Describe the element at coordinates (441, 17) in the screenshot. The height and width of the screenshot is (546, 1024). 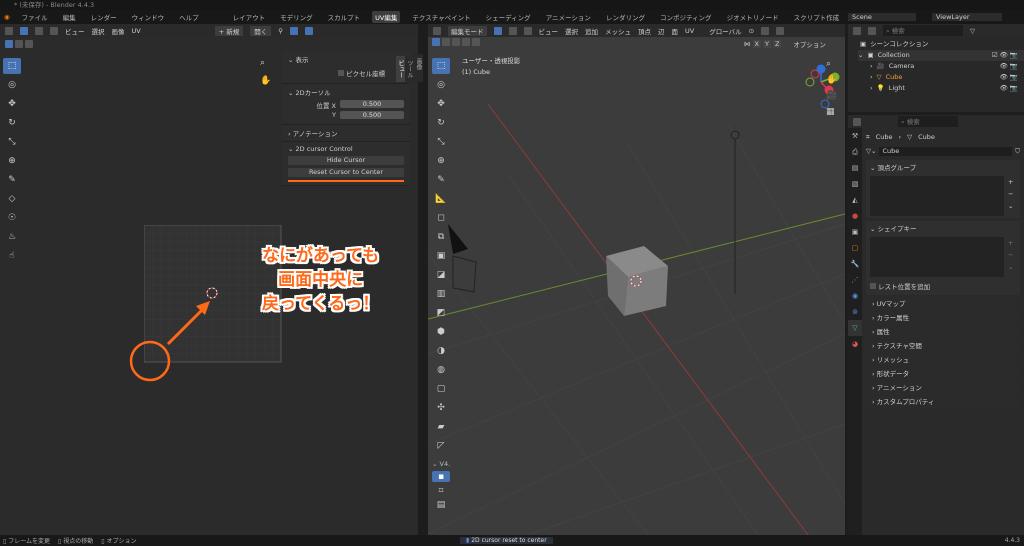
I see `workspace-tab: テクスチャペイント` at that location.